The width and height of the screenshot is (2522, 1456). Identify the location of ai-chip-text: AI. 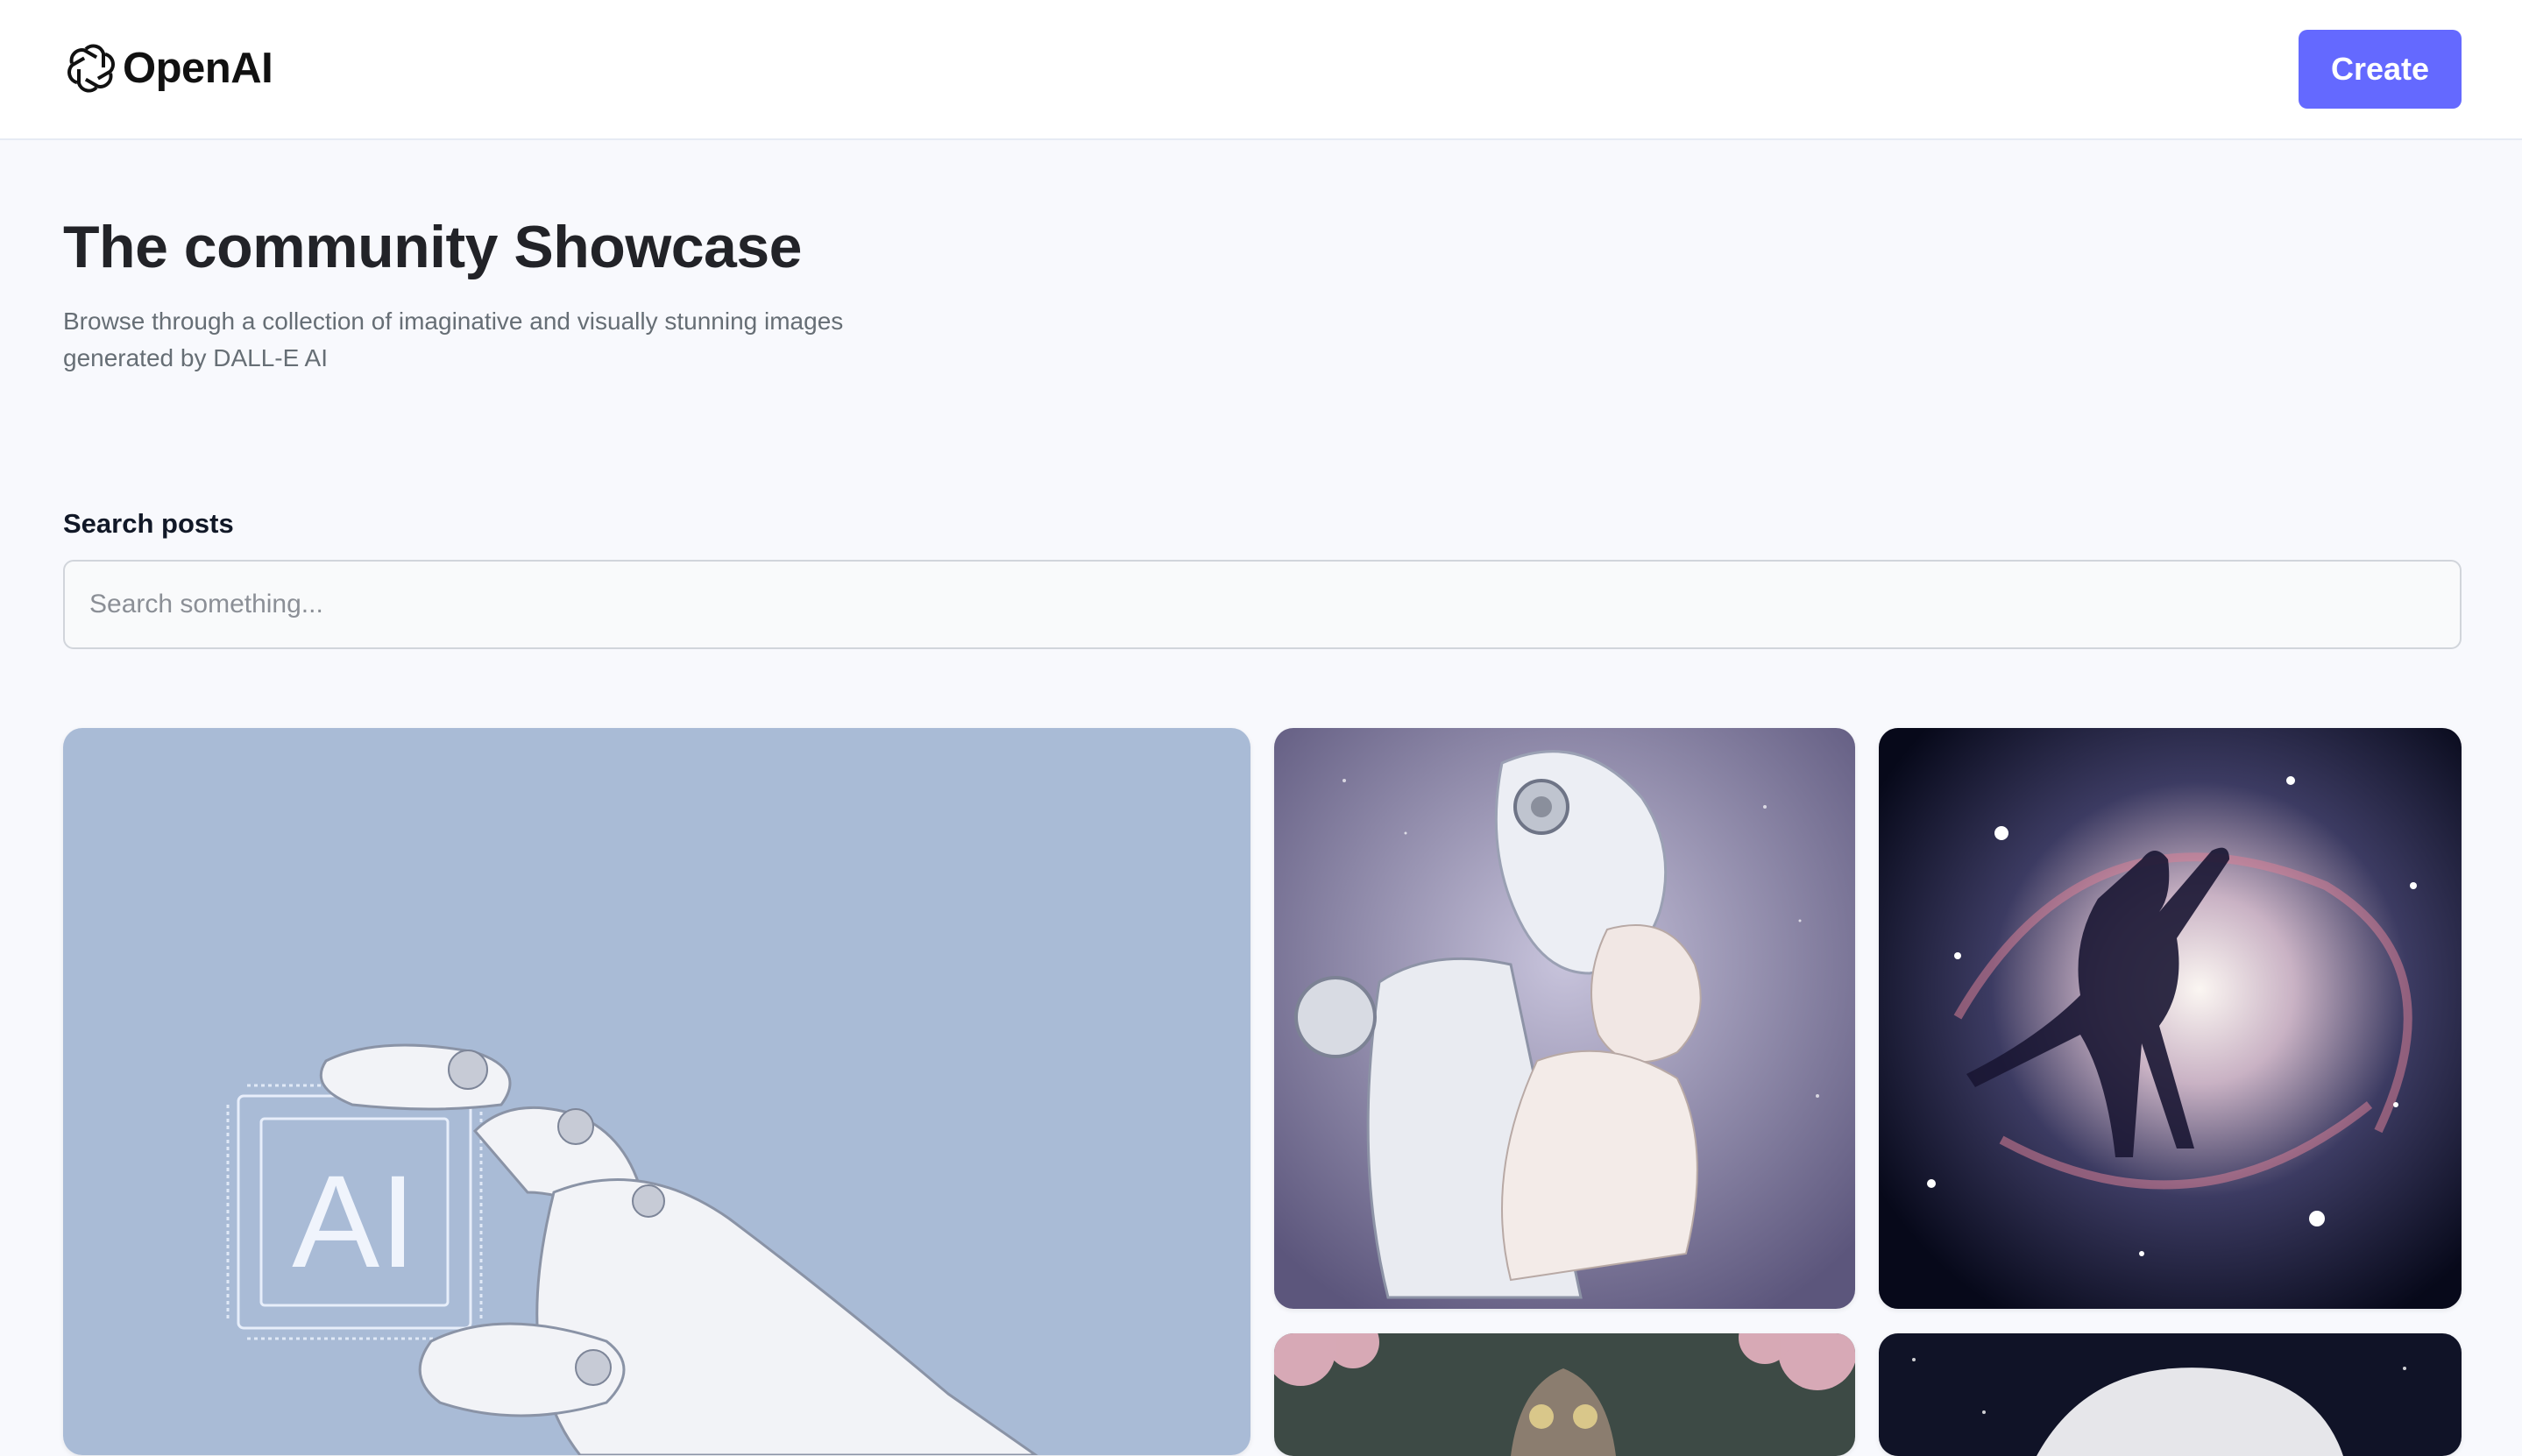
(354, 1221).